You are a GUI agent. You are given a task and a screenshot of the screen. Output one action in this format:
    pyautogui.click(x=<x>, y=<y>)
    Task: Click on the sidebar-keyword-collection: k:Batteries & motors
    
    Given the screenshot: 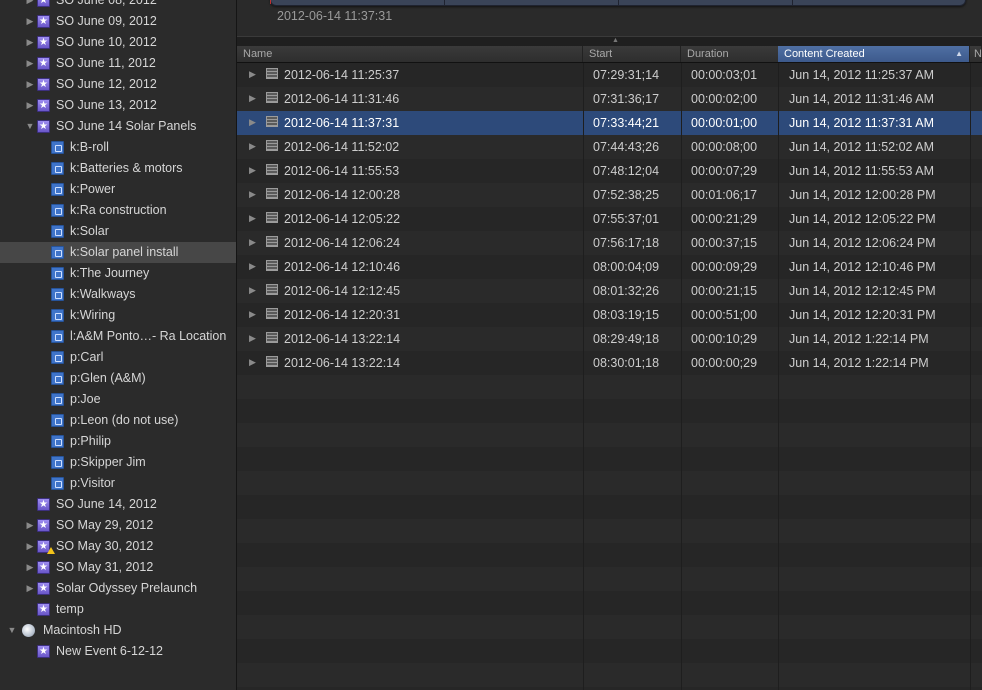 What is the action you would take?
    pyautogui.click(x=118, y=168)
    